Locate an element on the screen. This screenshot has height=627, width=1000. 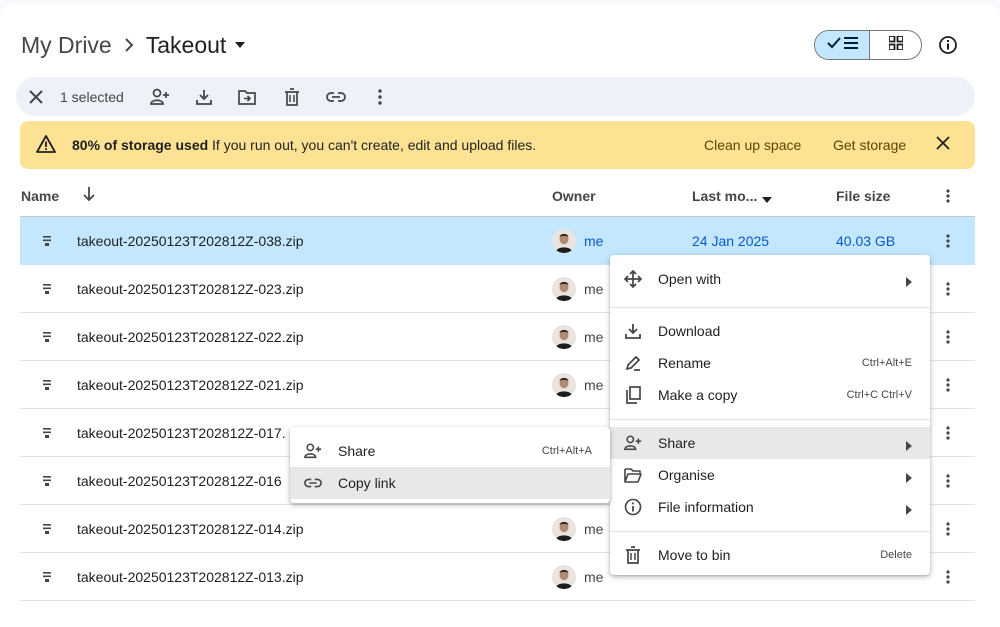
column-header-name: Name is located at coordinates (40, 196).